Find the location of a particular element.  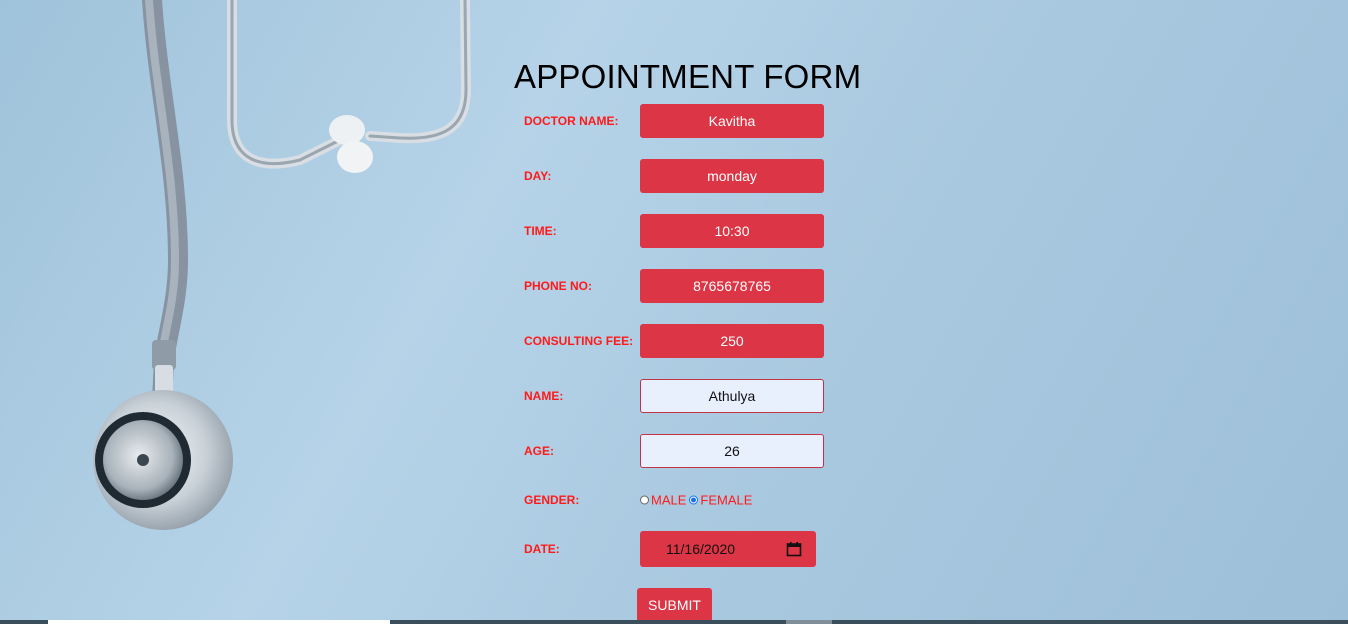

gender-radio-group: MALE FEMALE is located at coordinates (696, 500).